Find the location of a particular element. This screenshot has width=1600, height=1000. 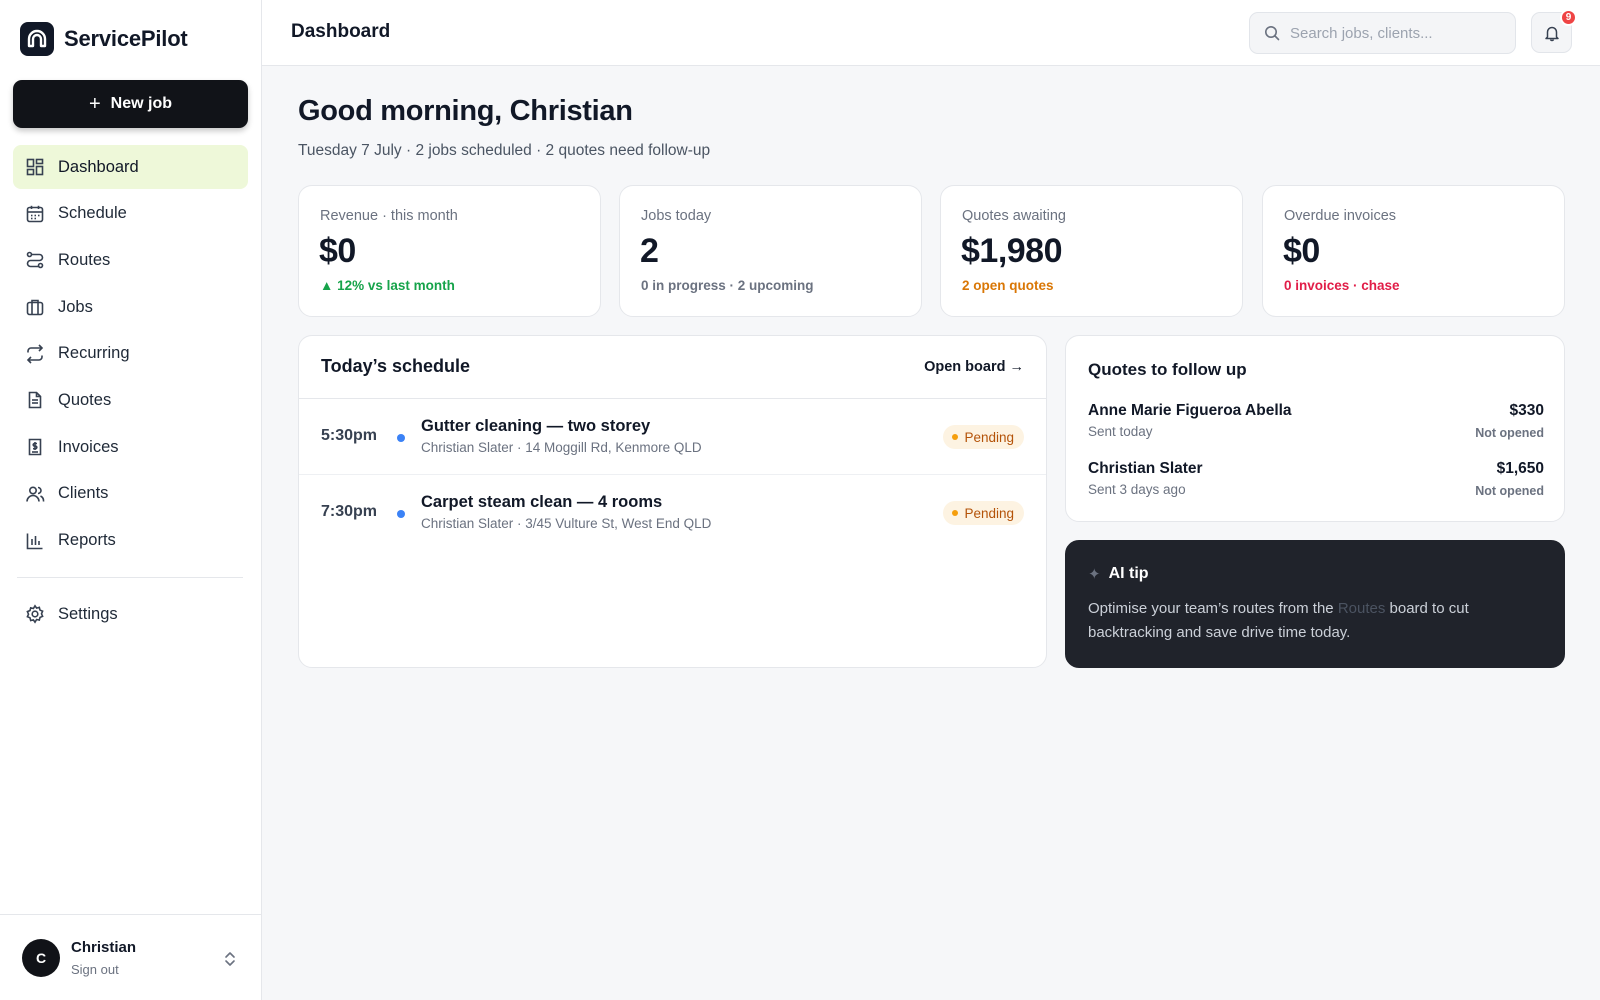

search-icon is located at coordinates (1272, 33).